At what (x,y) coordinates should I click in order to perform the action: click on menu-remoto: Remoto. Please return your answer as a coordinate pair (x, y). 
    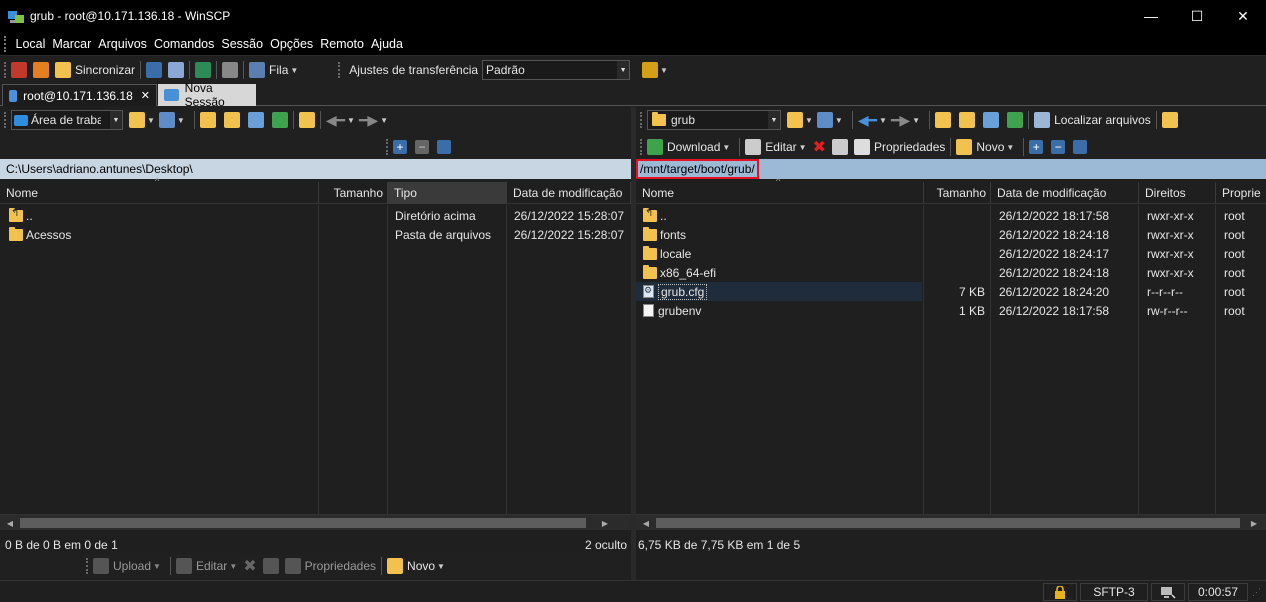
    Looking at the image, I should click on (342, 44).